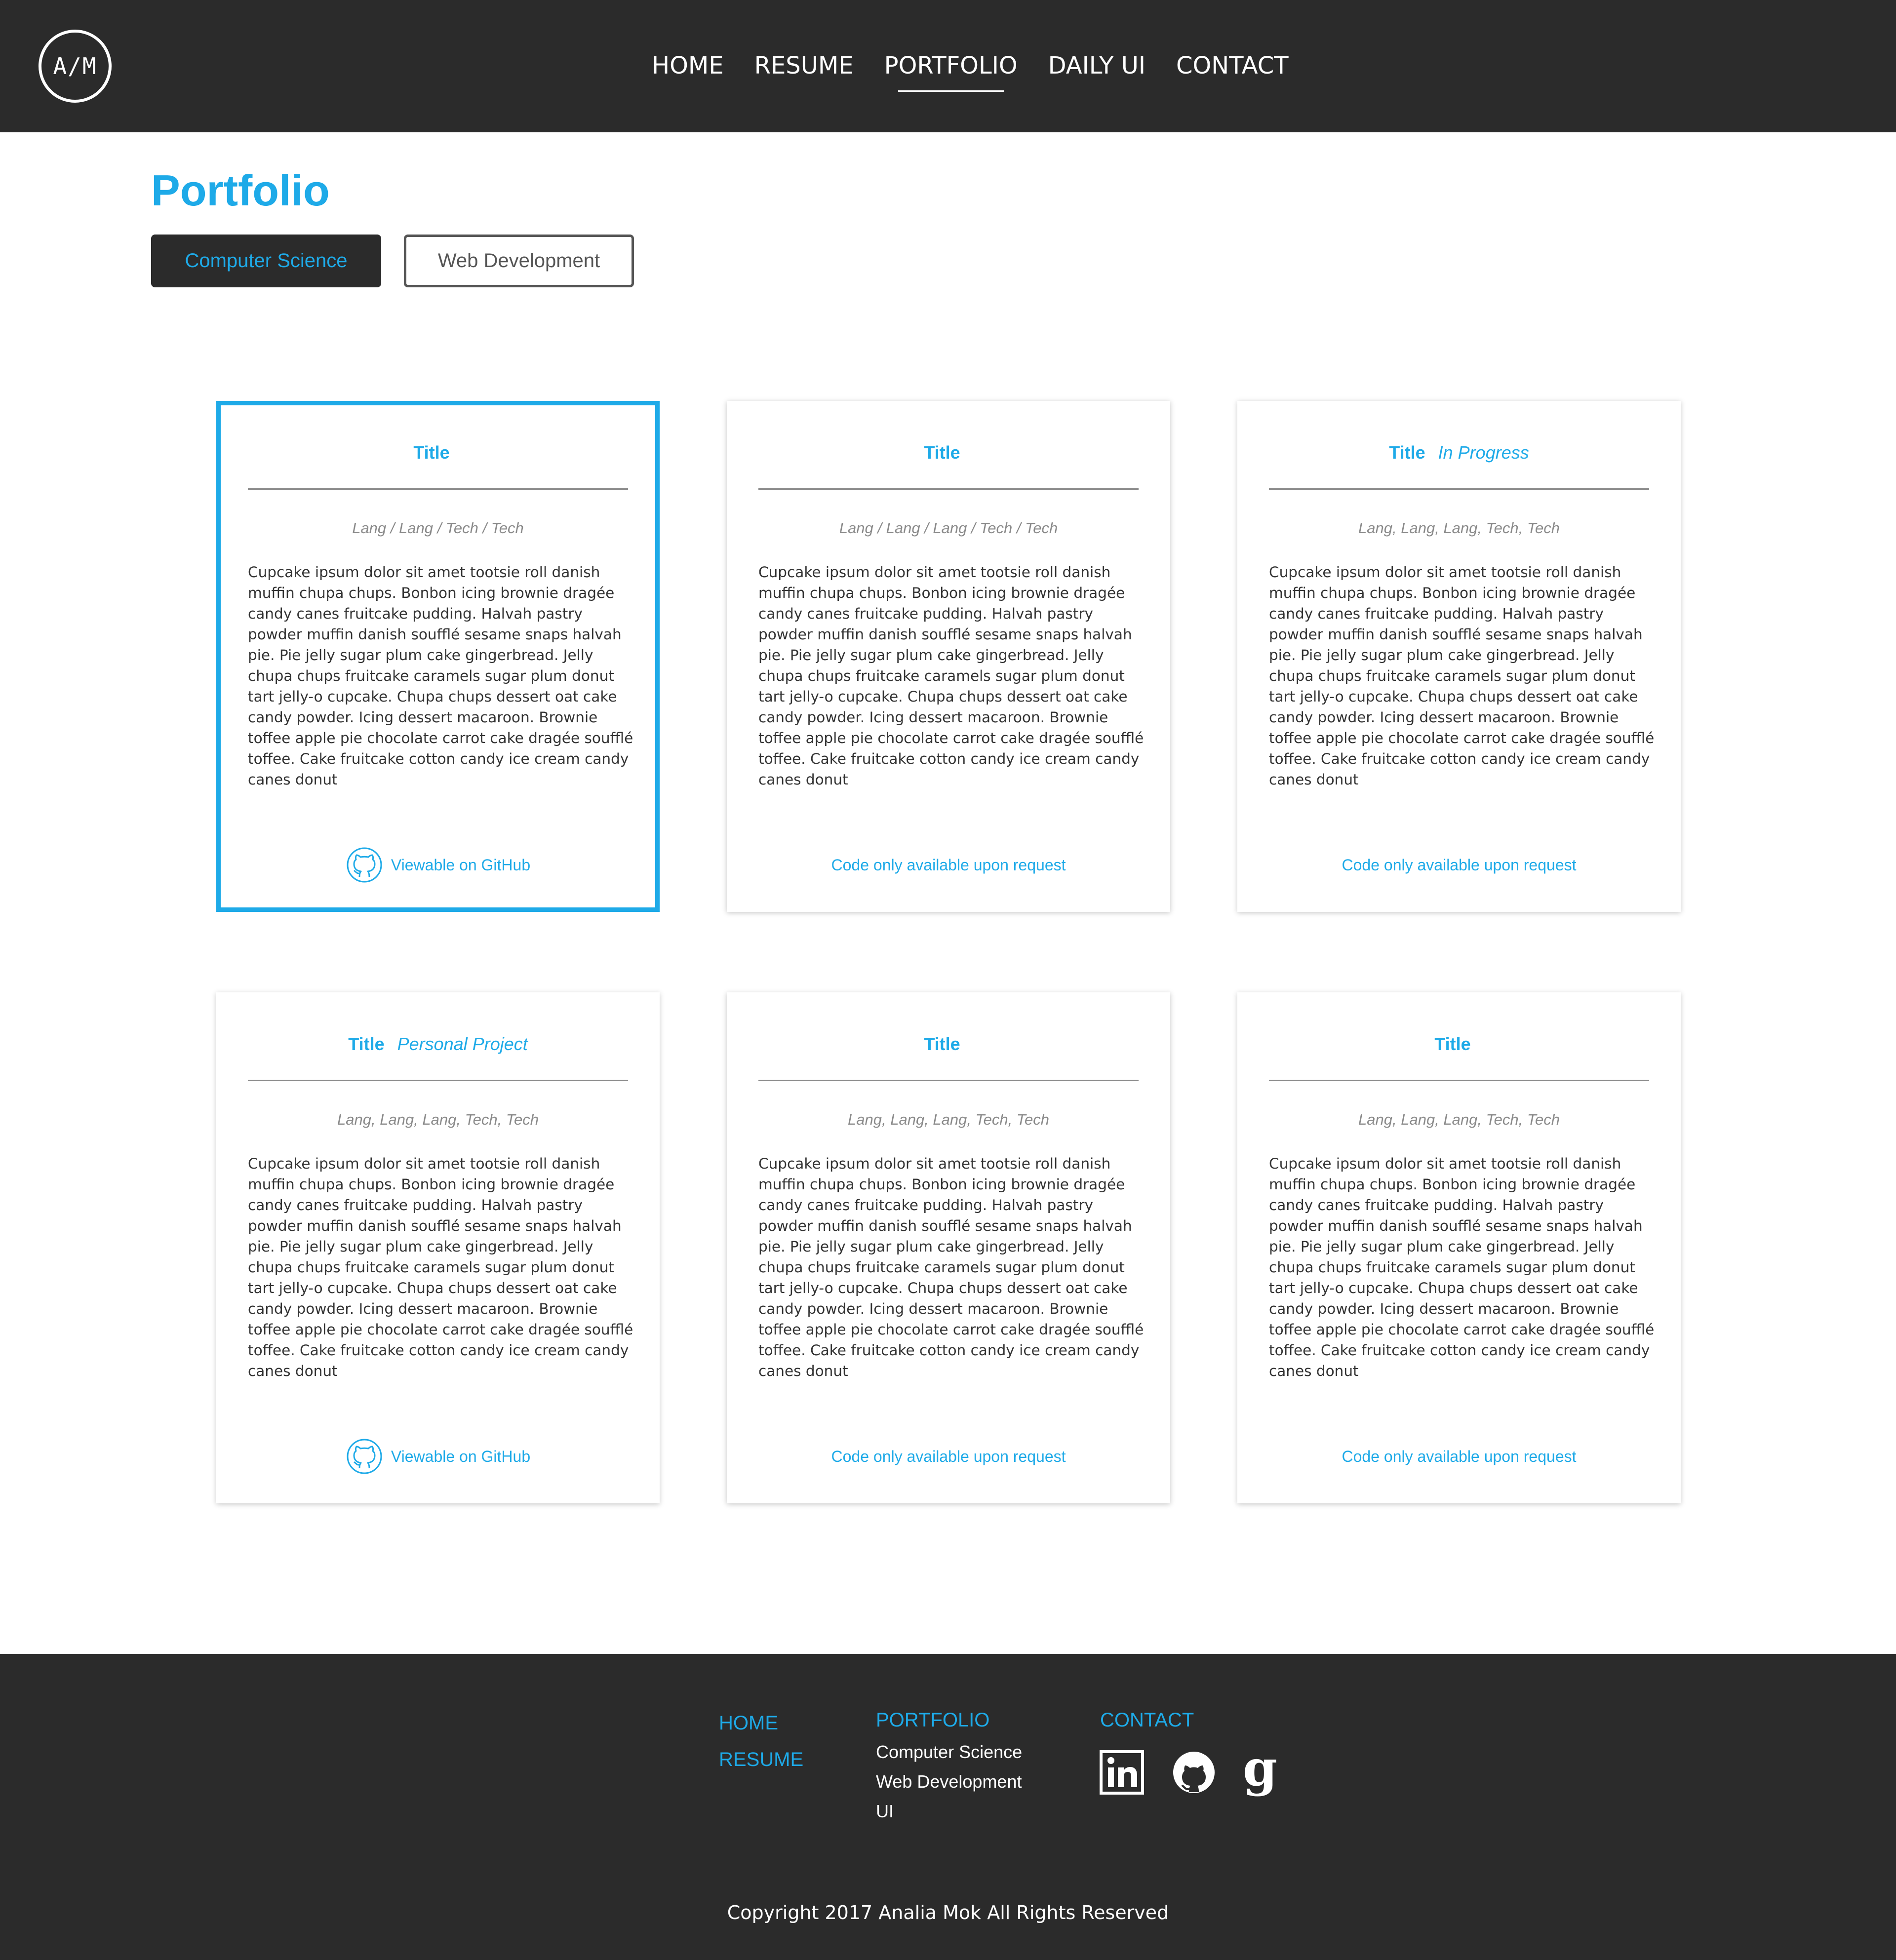 The height and width of the screenshot is (1960, 1896). Describe the element at coordinates (438, 528) in the screenshot. I see `card-tech-stack: Lang / Lang / Tech / Tech` at that location.